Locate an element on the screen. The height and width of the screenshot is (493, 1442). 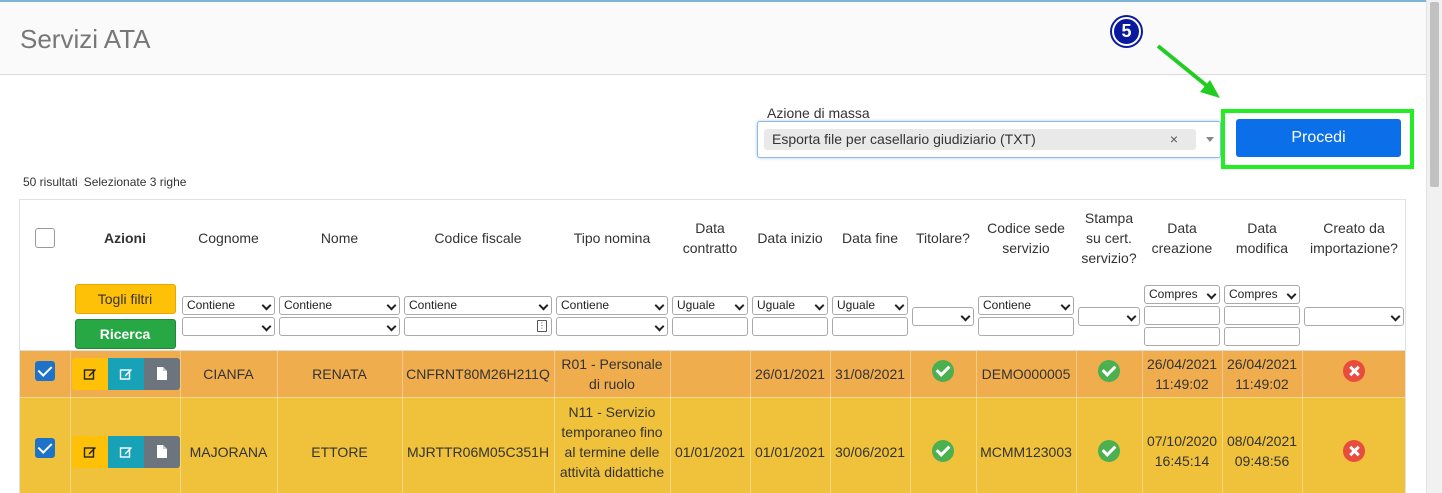
filter-nome-mode: Contiene is located at coordinates (339, 305).